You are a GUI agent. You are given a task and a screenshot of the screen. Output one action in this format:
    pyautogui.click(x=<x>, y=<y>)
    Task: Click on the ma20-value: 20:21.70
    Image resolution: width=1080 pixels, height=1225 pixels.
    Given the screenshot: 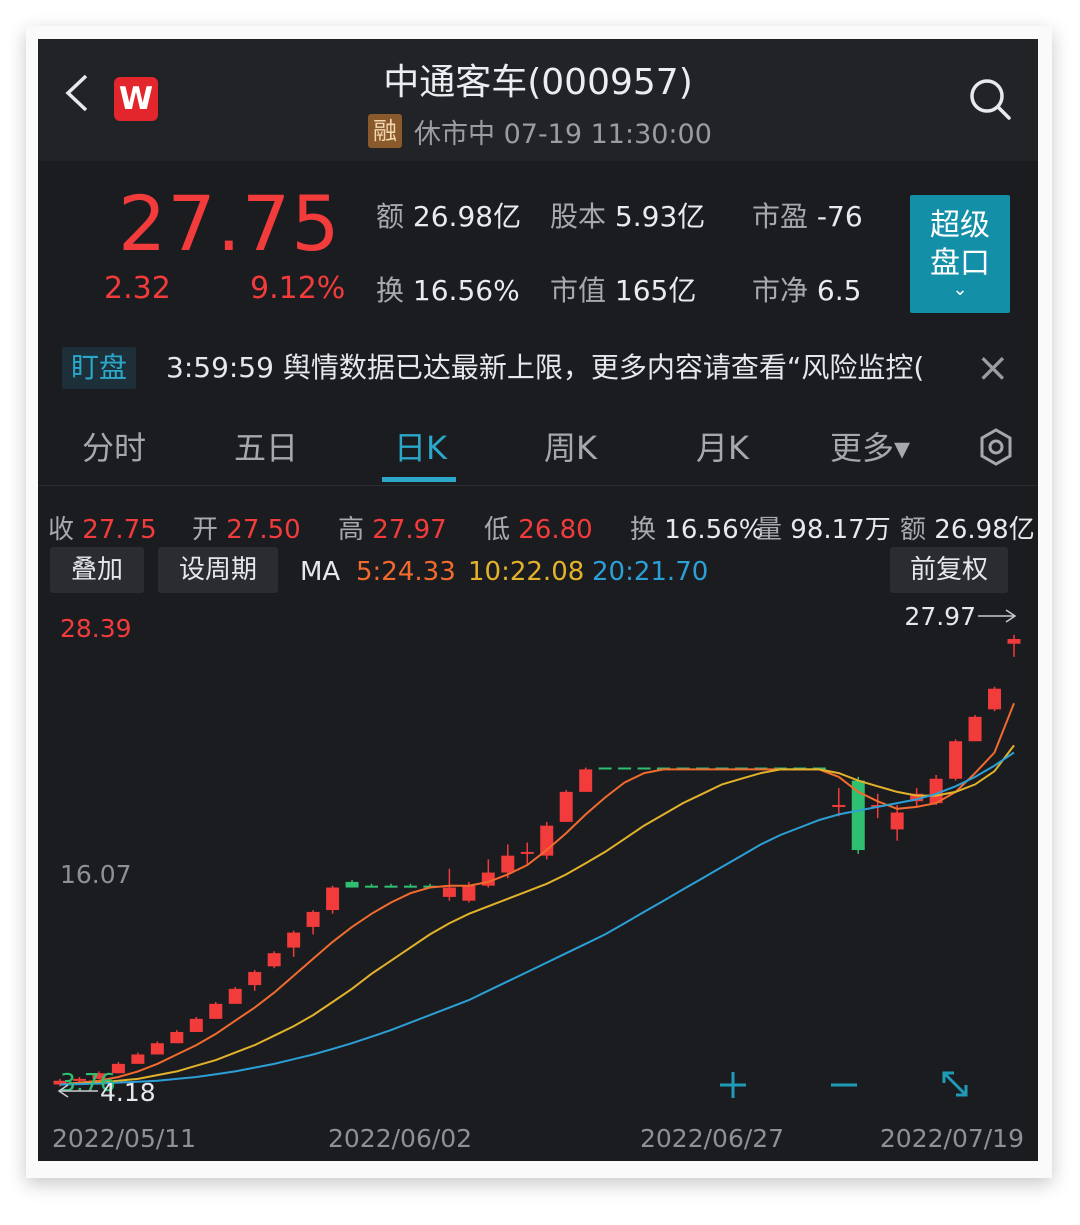 What is the action you would take?
    pyautogui.click(x=650, y=572)
    